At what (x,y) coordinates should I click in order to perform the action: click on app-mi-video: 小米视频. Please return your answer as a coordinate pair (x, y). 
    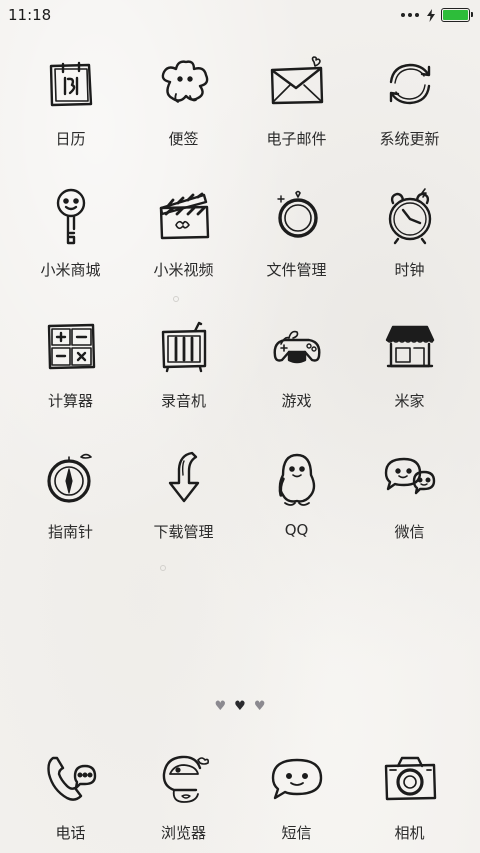
    Looking at the image, I should click on (183, 248).